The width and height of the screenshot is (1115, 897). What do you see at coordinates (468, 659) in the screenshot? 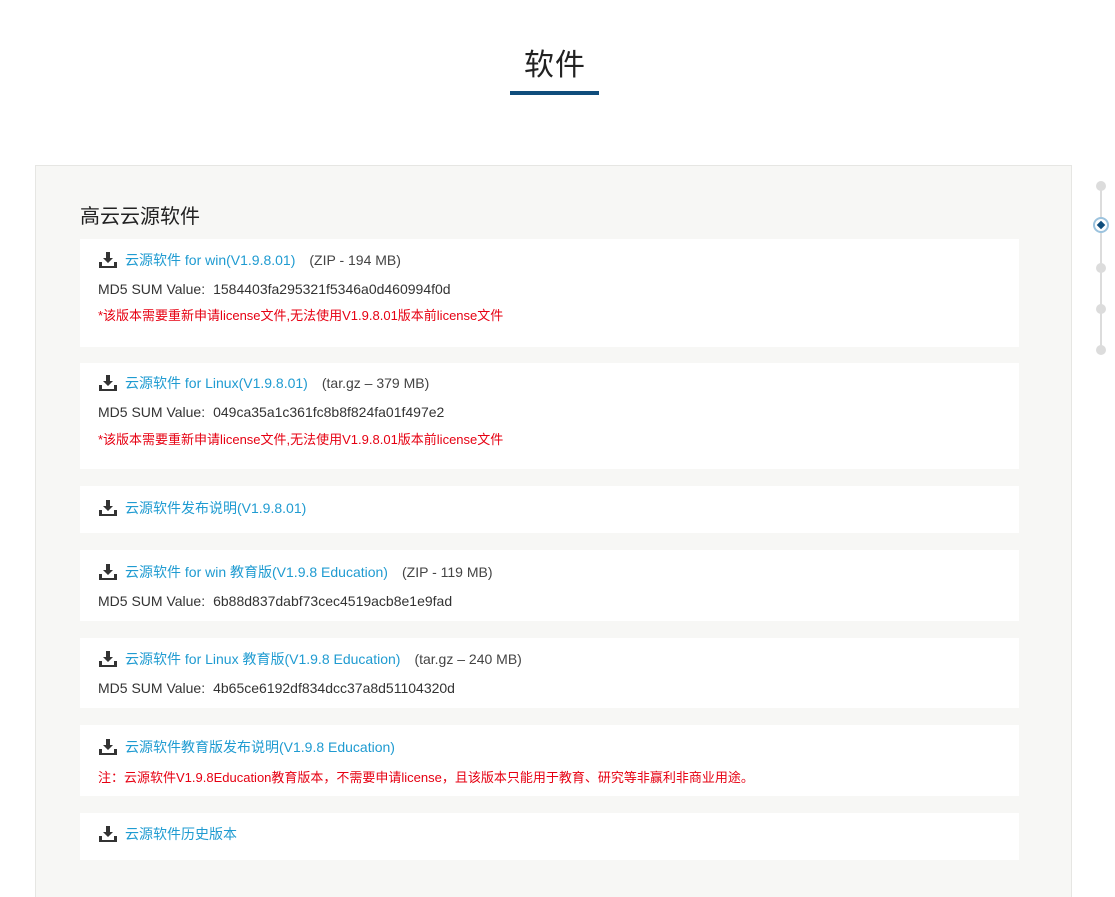
I see `file-size: (tar.gz – 240 MB)` at bounding box center [468, 659].